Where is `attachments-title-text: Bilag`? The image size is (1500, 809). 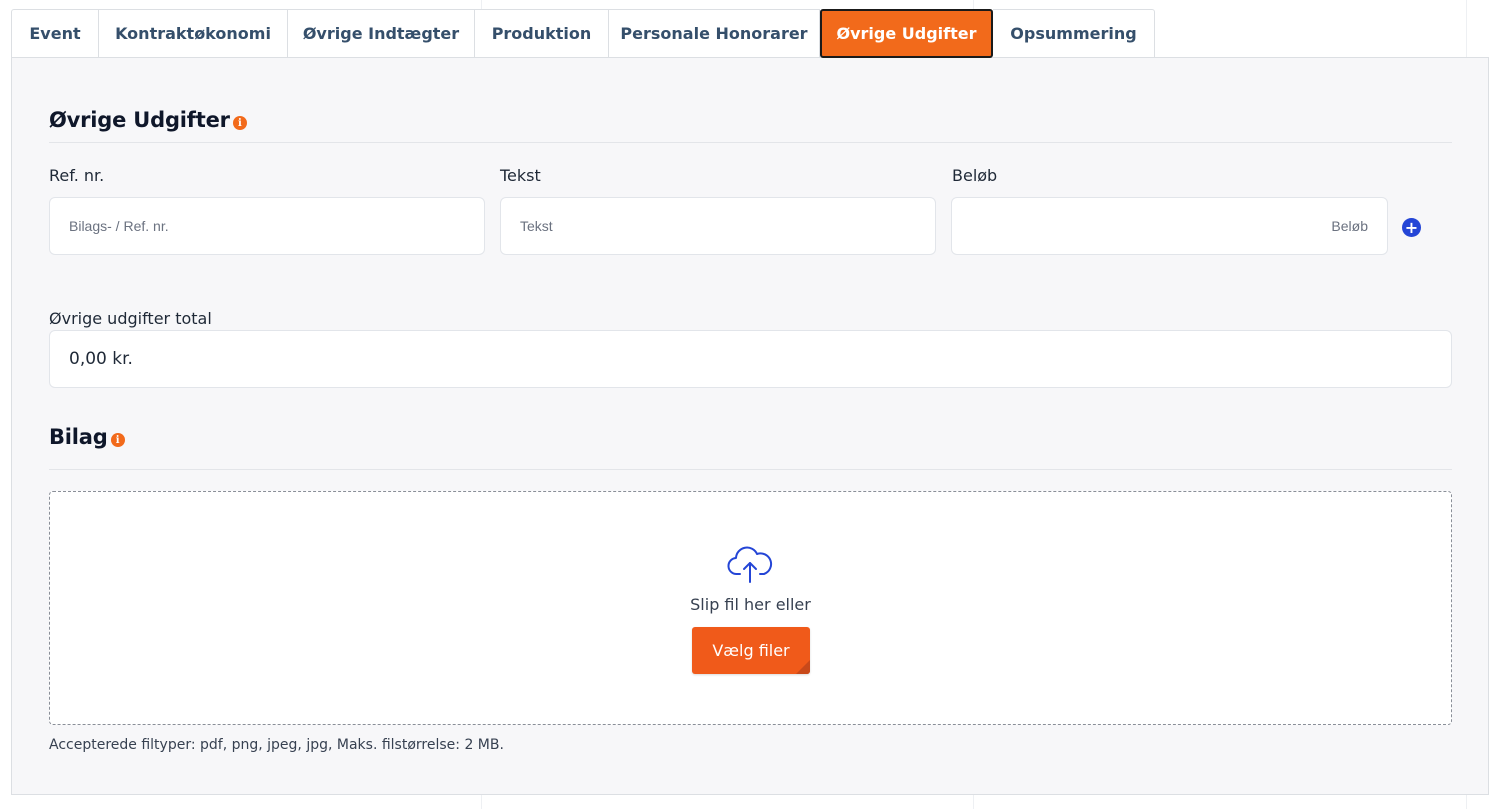 attachments-title-text: Bilag is located at coordinates (78, 437).